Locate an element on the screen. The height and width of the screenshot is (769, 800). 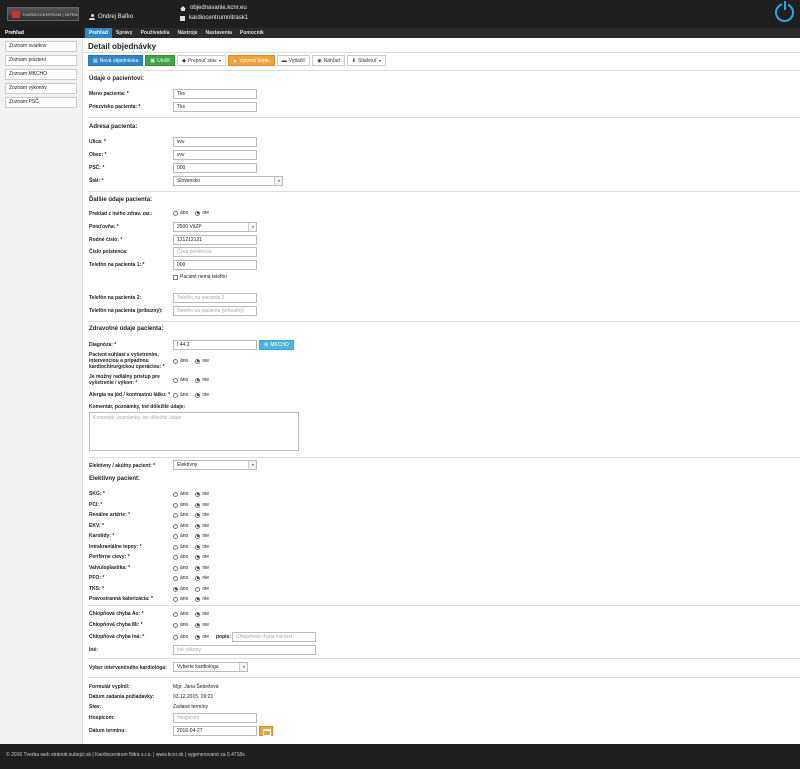
sidebar-item-mkcho: Zoznam MKCHO is located at coordinates (41, 74).